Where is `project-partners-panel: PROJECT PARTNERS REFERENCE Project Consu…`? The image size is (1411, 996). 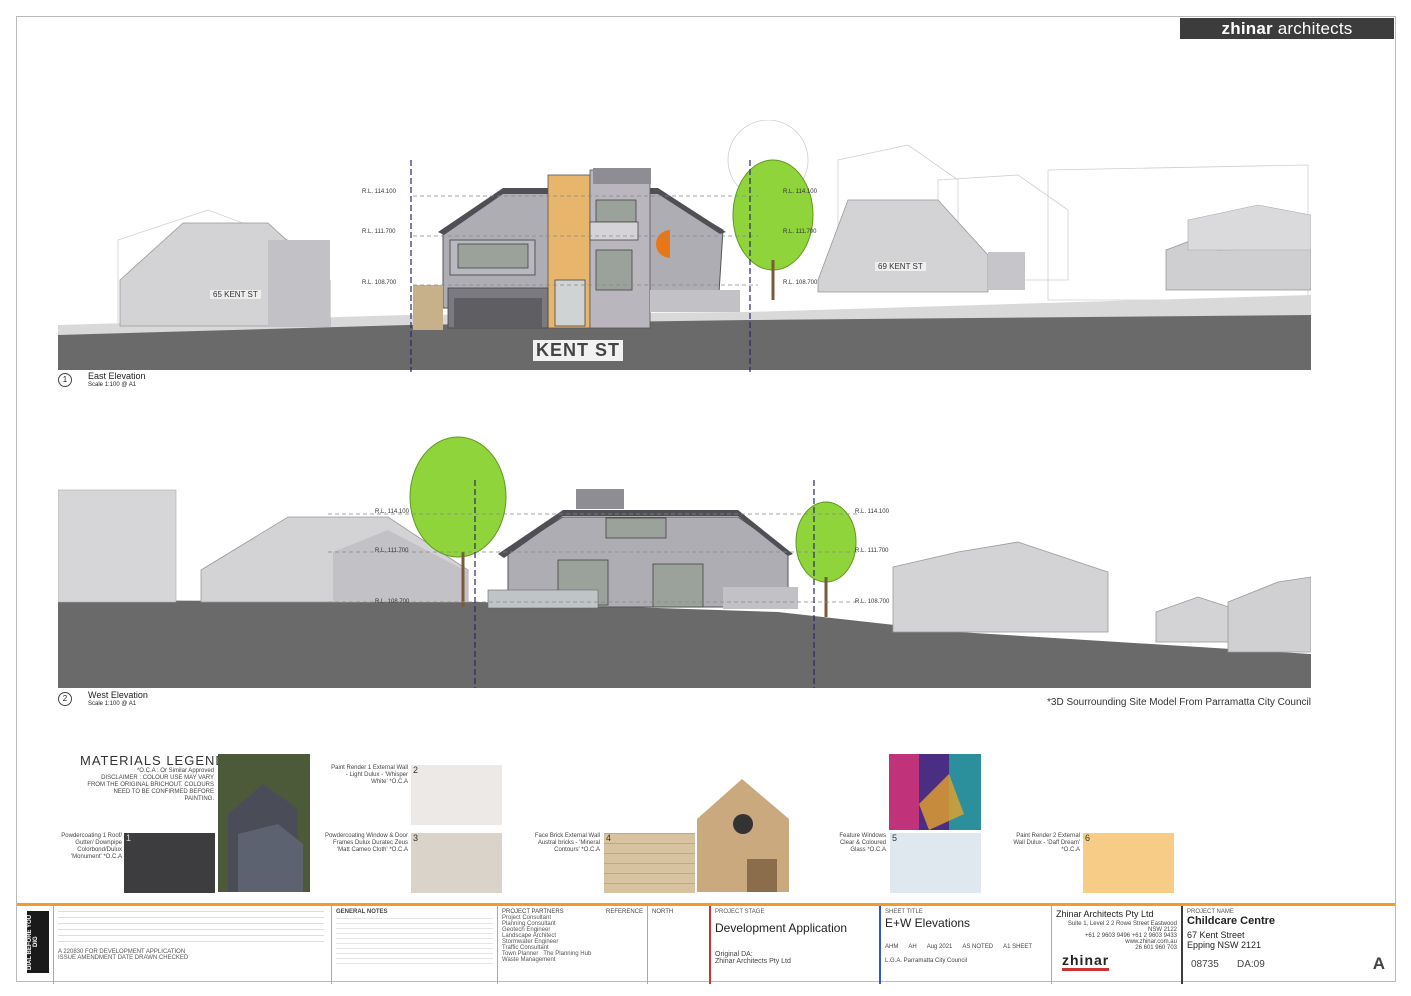 project-partners-panel: PROJECT PARTNERS REFERENCE Project Consu… is located at coordinates (572, 945).